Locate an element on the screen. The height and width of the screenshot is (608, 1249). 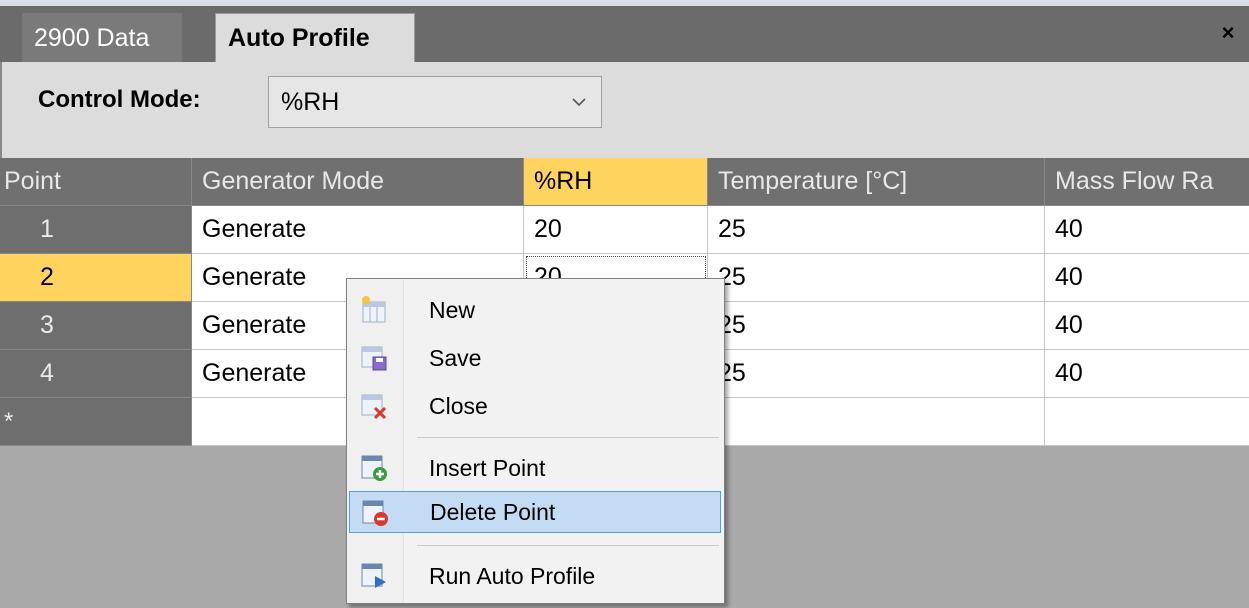
menu-item-label: Save is located at coordinates (455, 357).